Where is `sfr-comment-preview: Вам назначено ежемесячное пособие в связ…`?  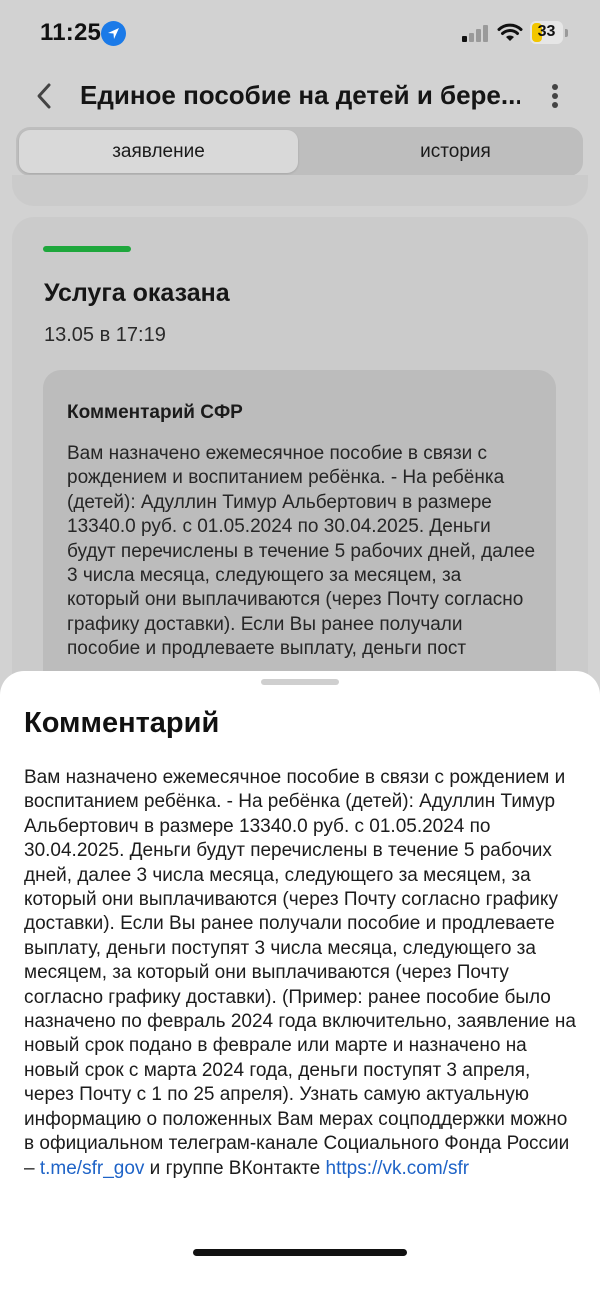 sfr-comment-preview: Вам назначено ежемесячное пособие в связ… is located at coordinates (301, 551).